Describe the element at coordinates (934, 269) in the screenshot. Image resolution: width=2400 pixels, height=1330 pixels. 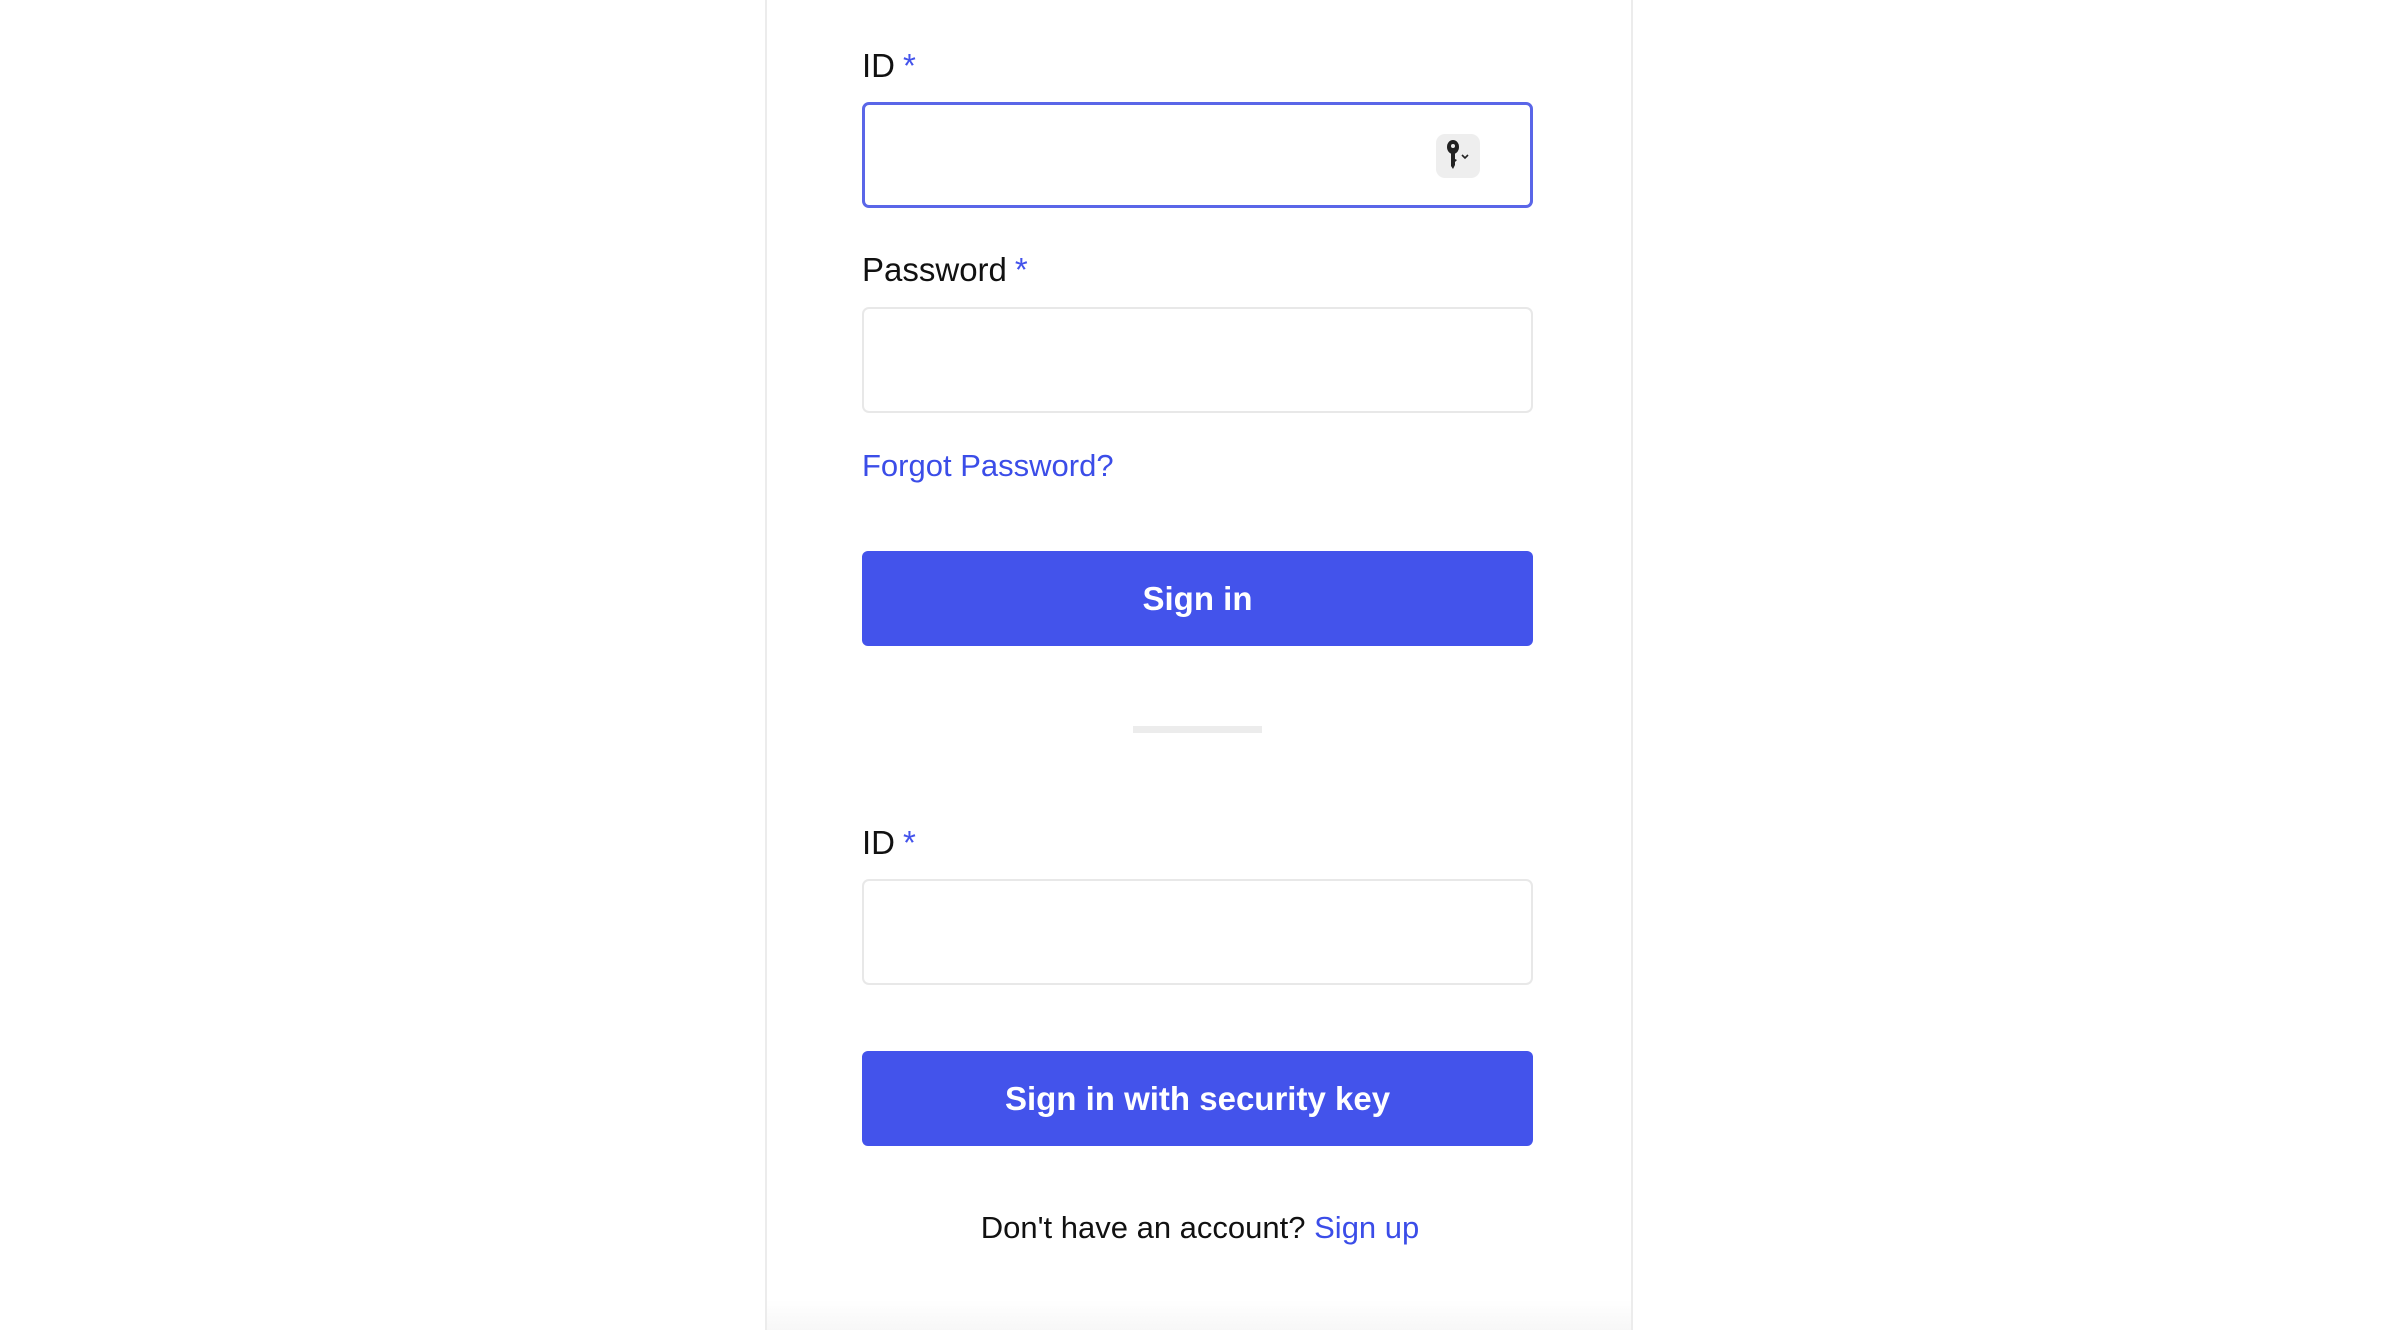
I see `password-label-text: Password` at that location.